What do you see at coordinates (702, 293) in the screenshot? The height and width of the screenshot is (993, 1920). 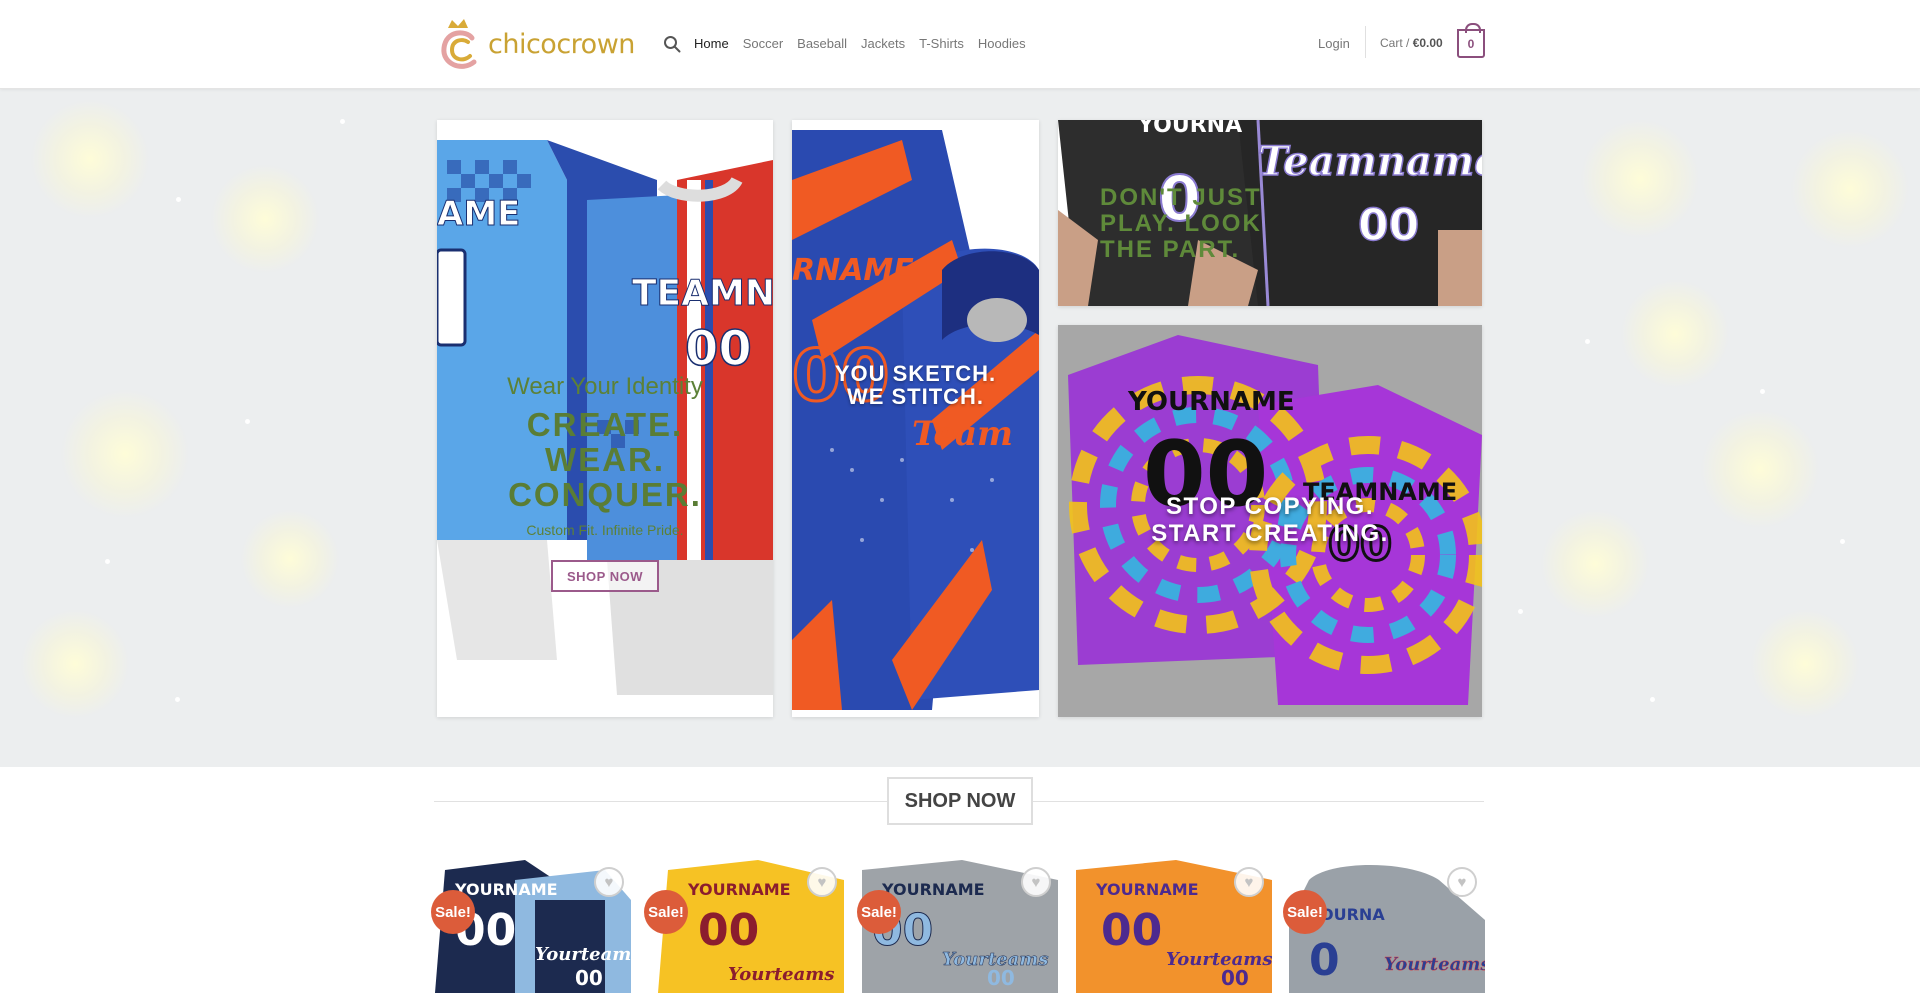 I see `svg-text: TEAMNAM` at bounding box center [702, 293].